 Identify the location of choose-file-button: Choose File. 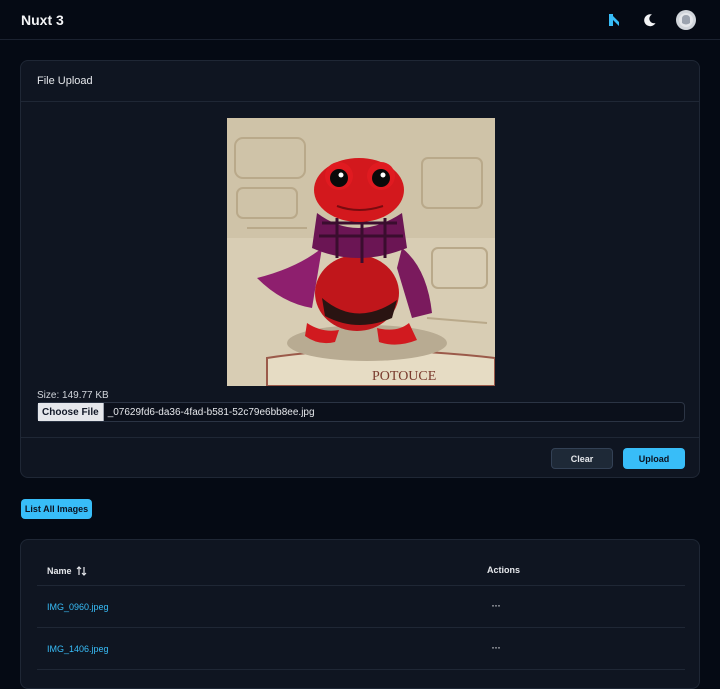
(71, 412).